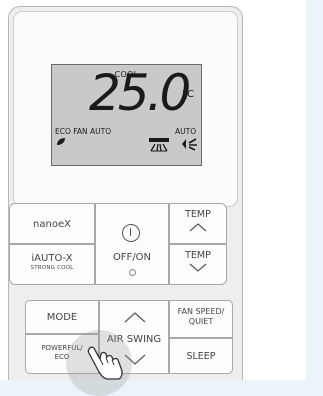  I want to click on power-label: OFF/ON, so click(132, 257).